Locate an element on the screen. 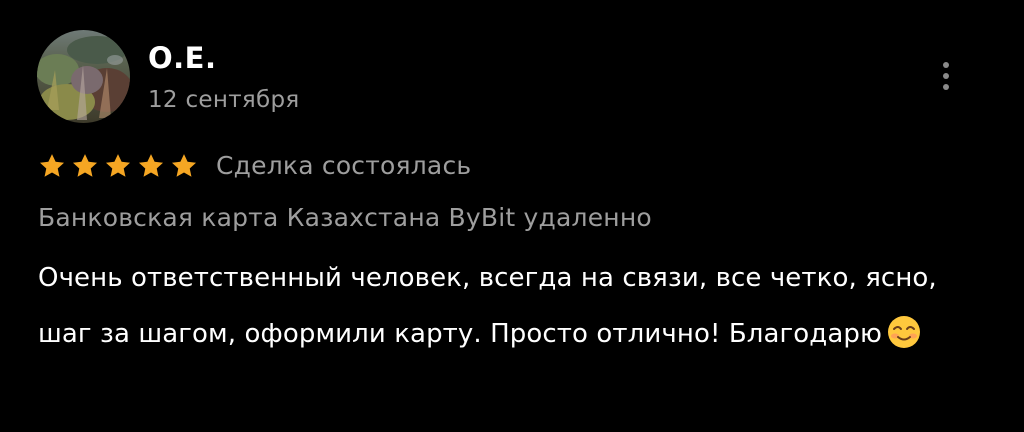 This screenshot has width=1024, height=432. more-options-button is located at coordinates (946, 76).